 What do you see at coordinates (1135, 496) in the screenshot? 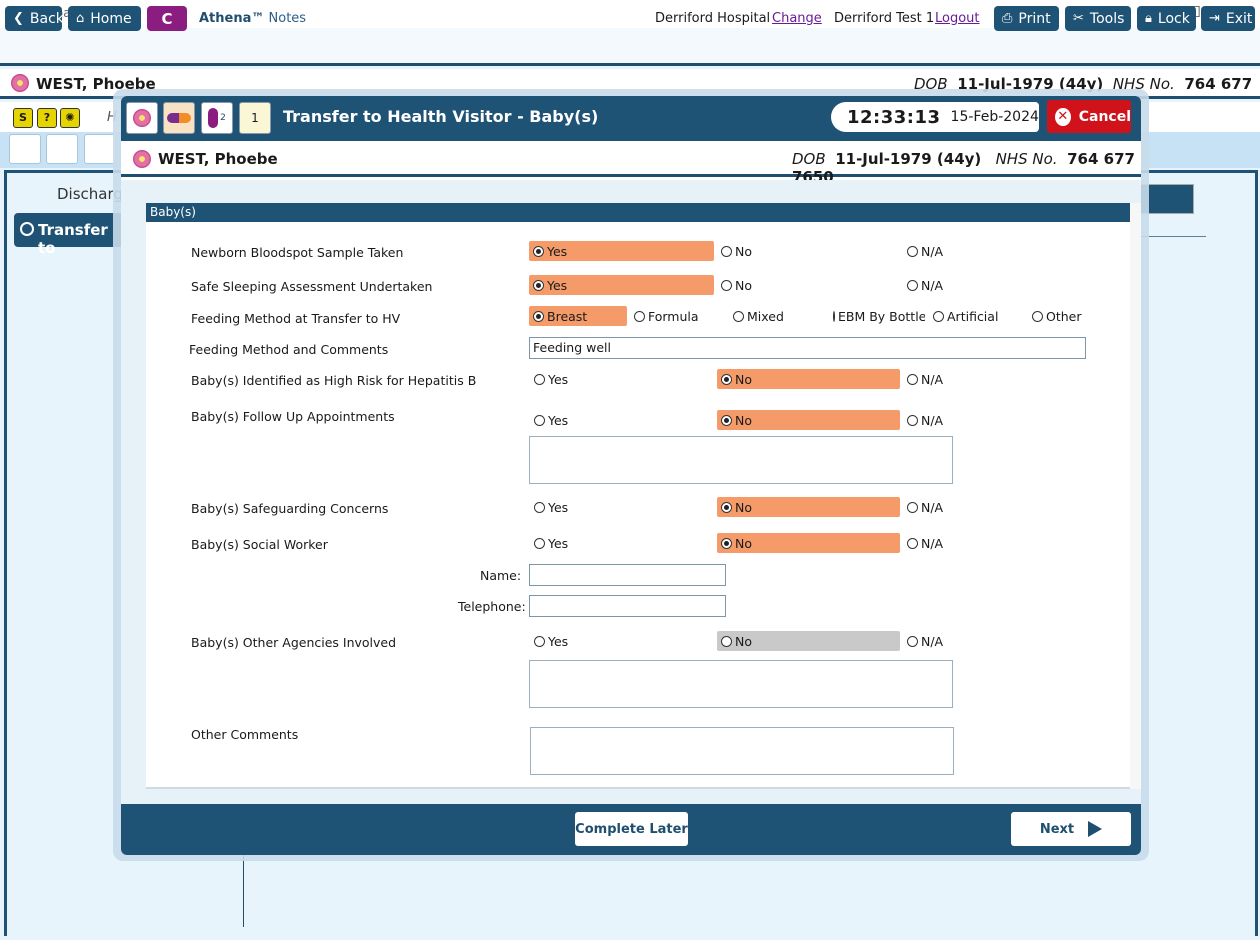
I see `form-scrollbar` at bounding box center [1135, 496].